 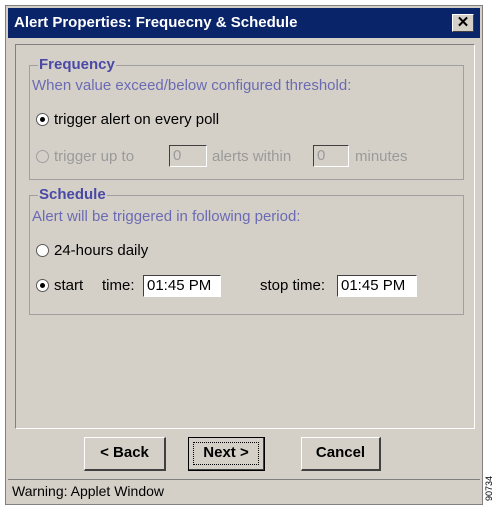 I want to click on title-bar: Alert Properties: Frequecny & Schedule ✕, so click(x=244, y=23).